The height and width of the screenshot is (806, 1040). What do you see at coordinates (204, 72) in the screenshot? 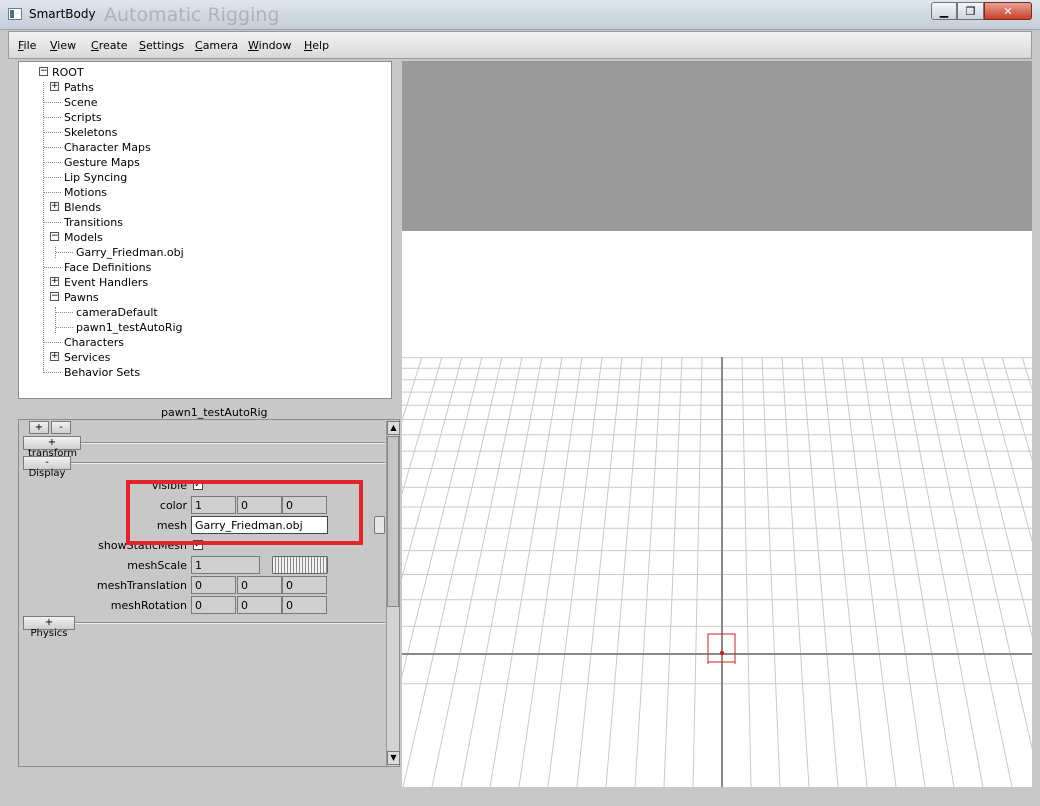
I see `tree-item-root: − ROOT` at bounding box center [204, 72].